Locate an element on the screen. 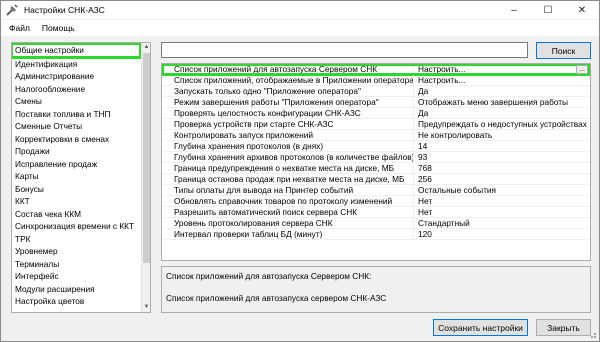 The width and height of the screenshot is (600, 342). sidebar-item-trk: ТРК is located at coordinates (77, 239).